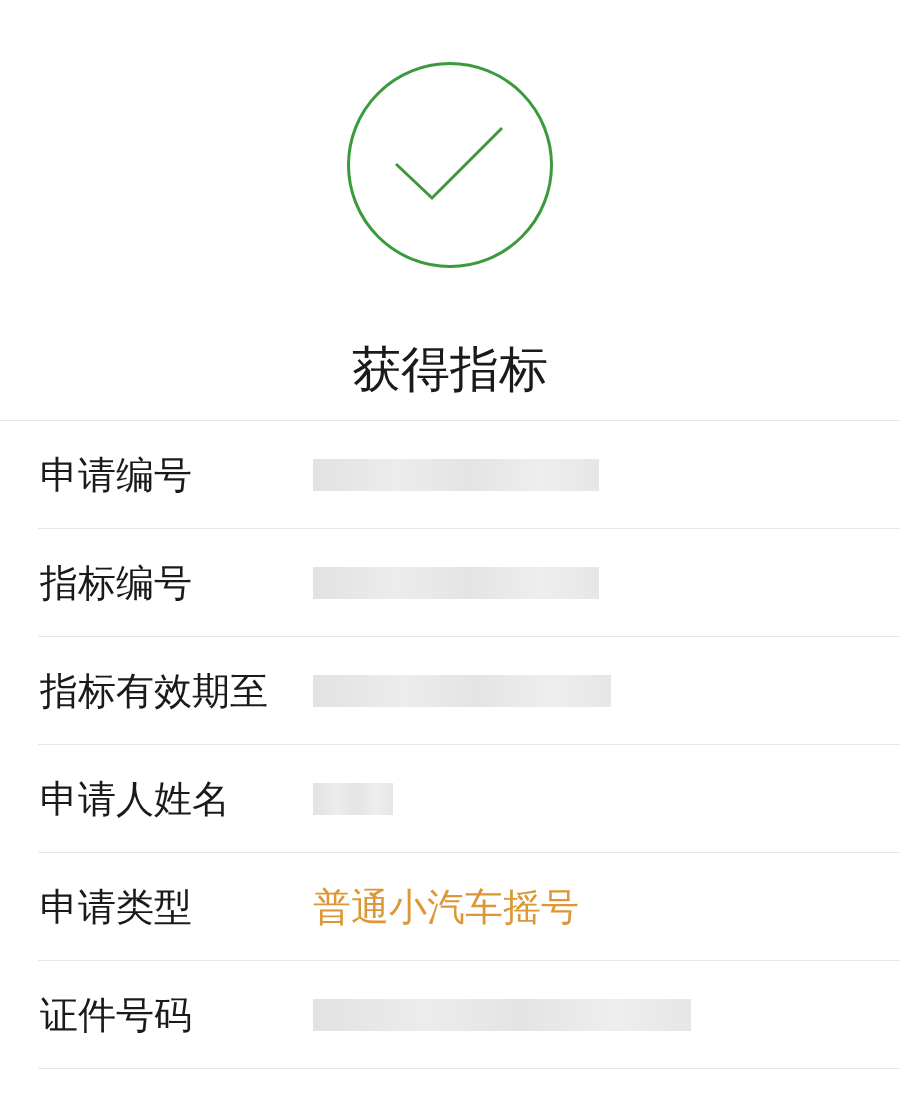  What do you see at coordinates (115, 1014) in the screenshot?
I see `field-label: 证件号码` at bounding box center [115, 1014].